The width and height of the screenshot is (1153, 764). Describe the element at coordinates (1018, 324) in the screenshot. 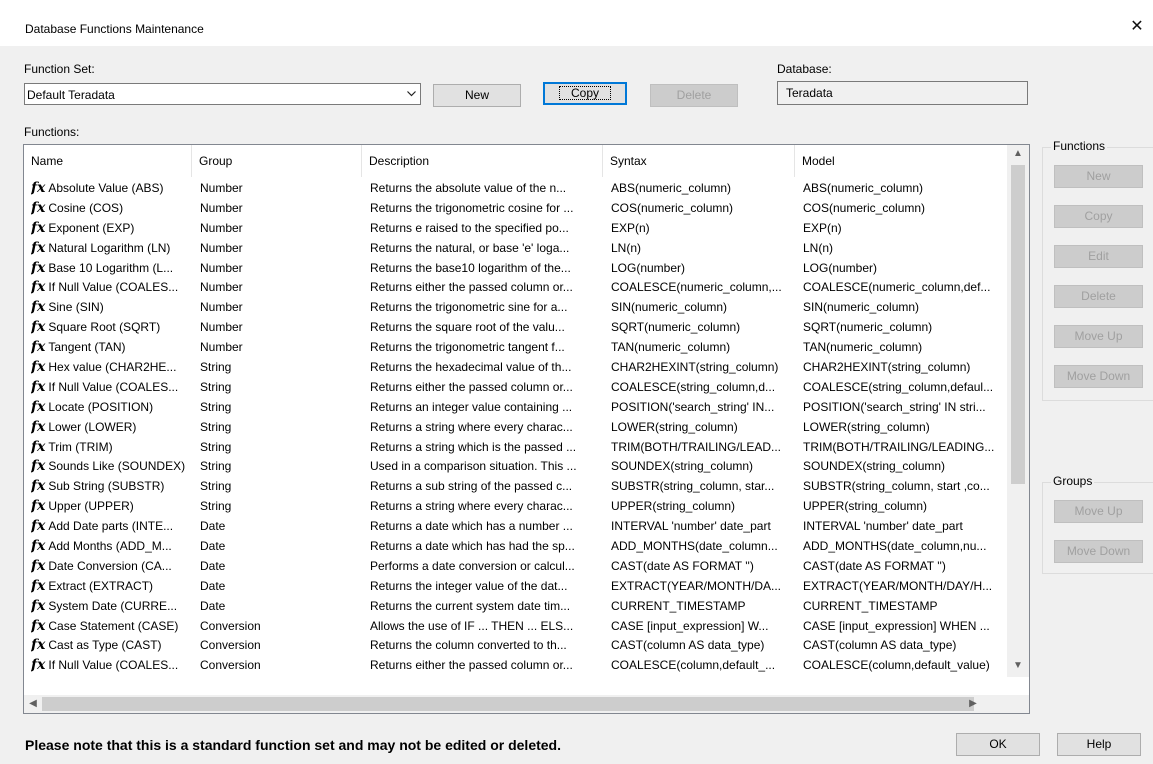

I see `vertical-scroll-thumb` at that location.